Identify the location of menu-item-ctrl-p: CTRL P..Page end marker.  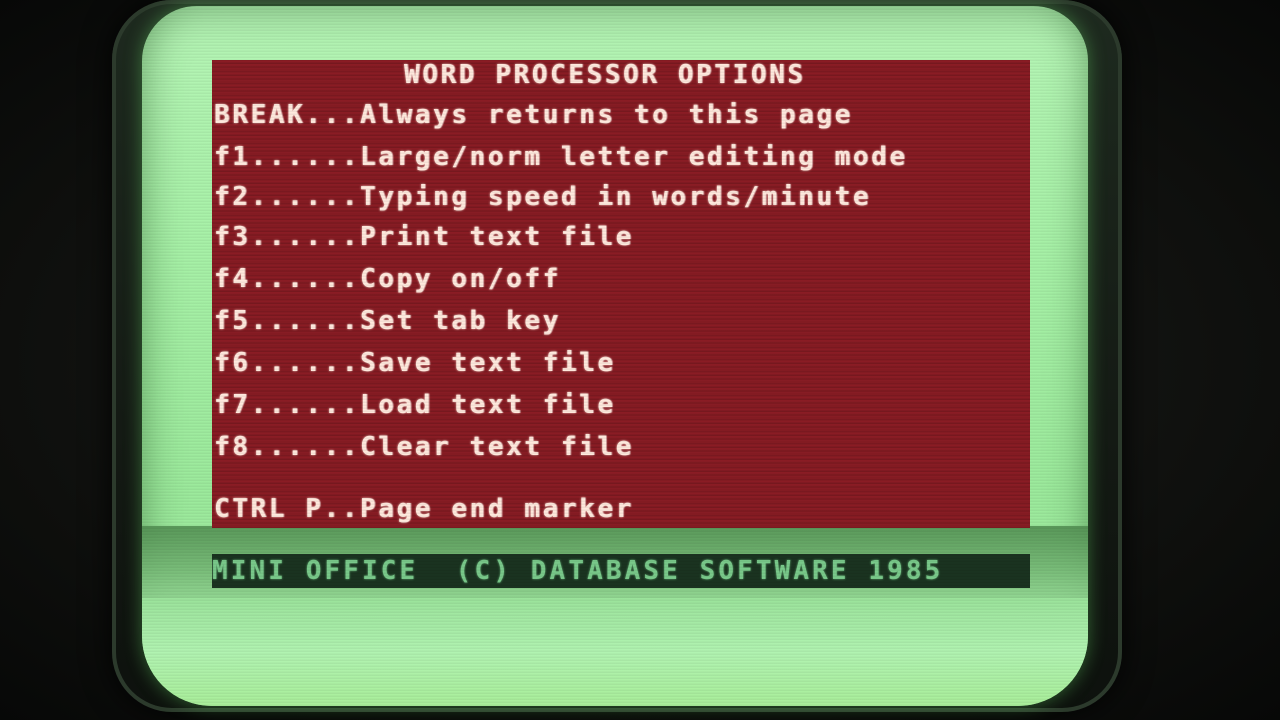
(424, 509).